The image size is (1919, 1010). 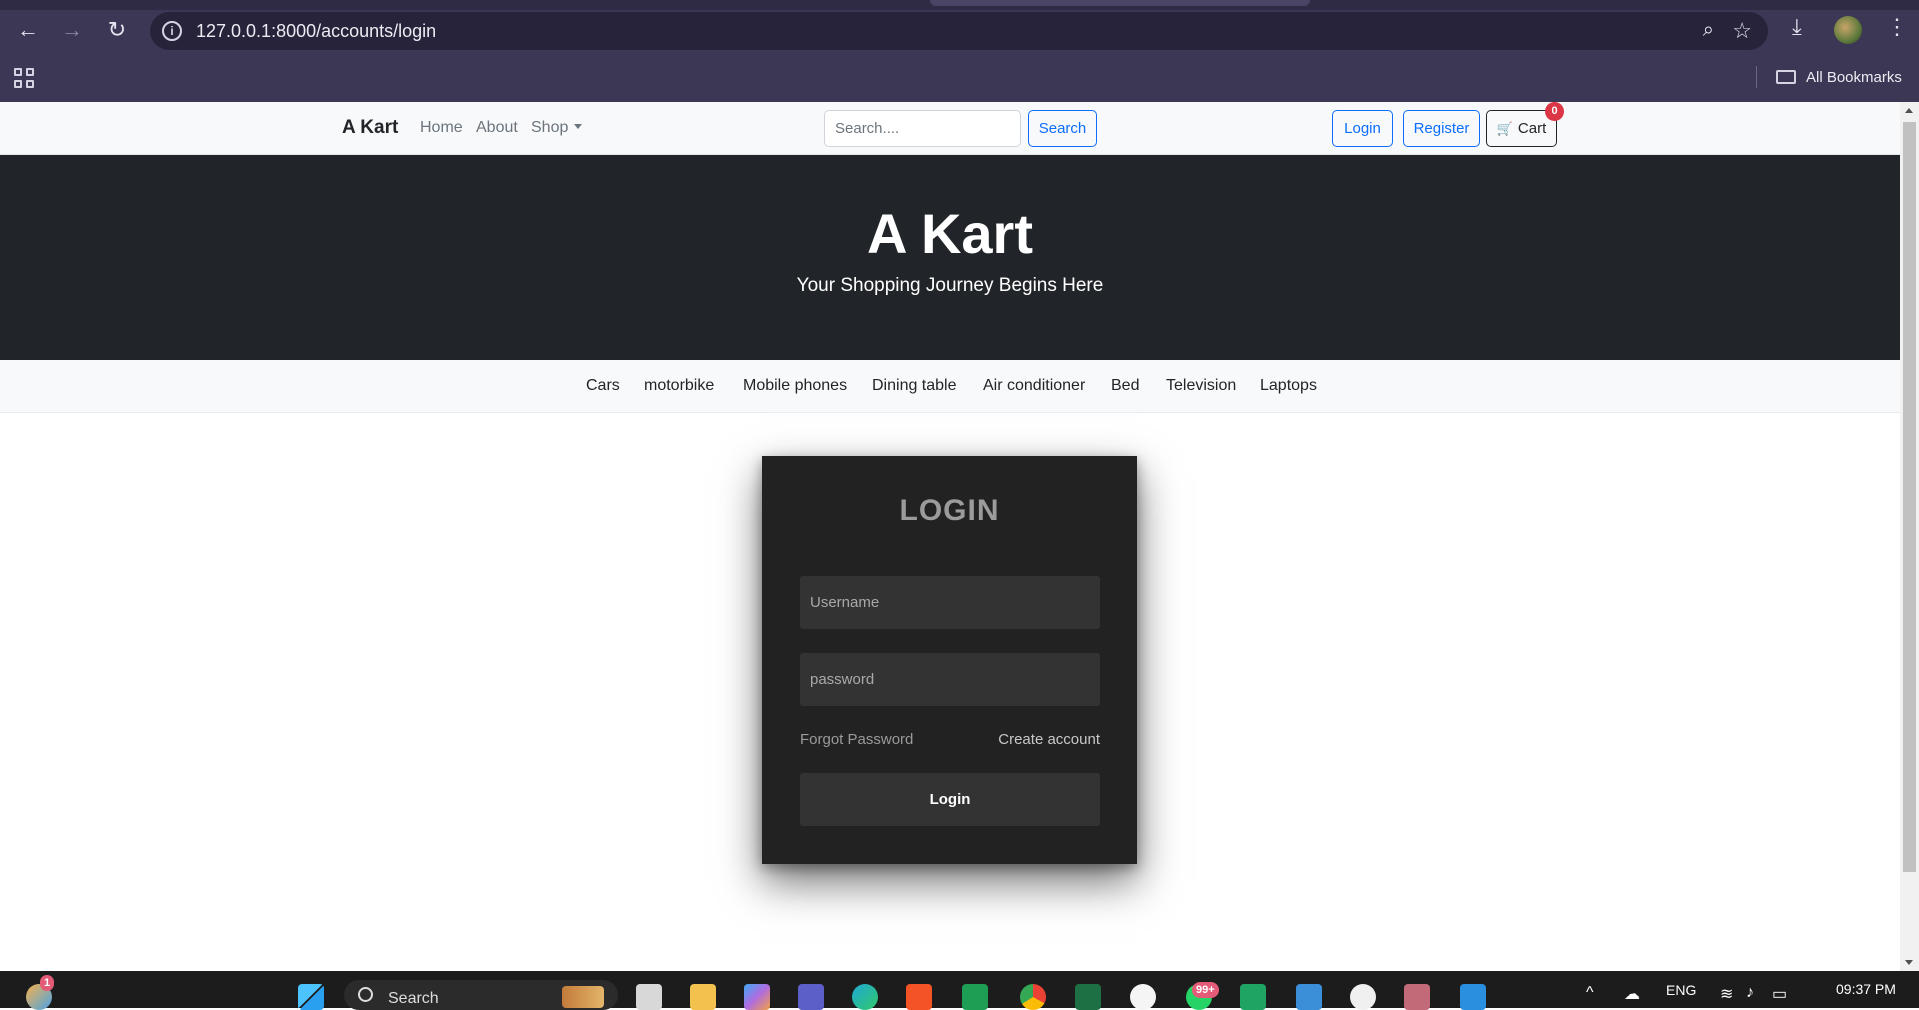 What do you see at coordinates (950, 285) in the screenshot?
I see `hero-subtitle: Your Shopping Journey Begins Here` at bounding box center [950, 285].